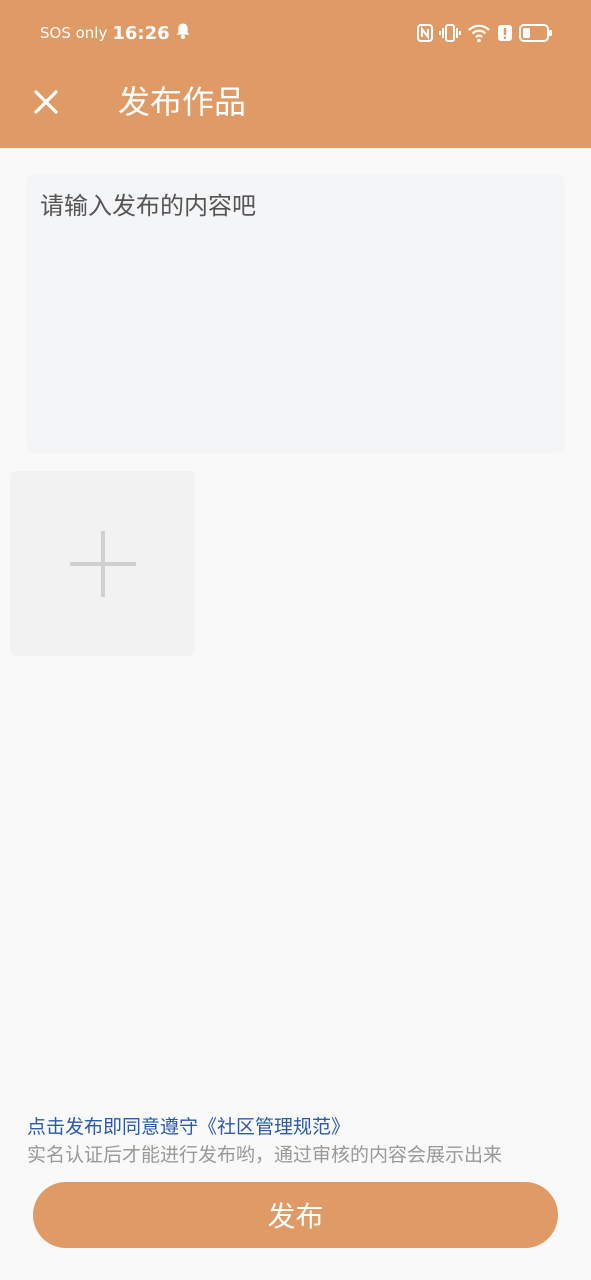  I want to click on close-icon, so click(46, 102).